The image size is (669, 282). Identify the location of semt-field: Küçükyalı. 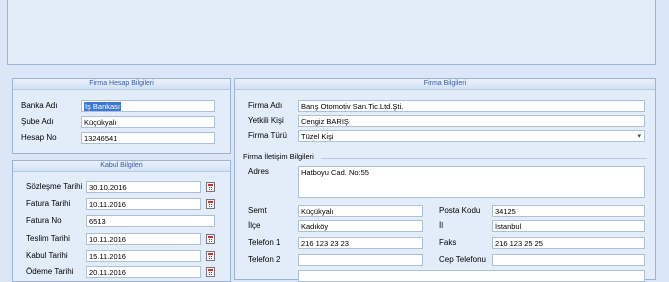
(360, 211).